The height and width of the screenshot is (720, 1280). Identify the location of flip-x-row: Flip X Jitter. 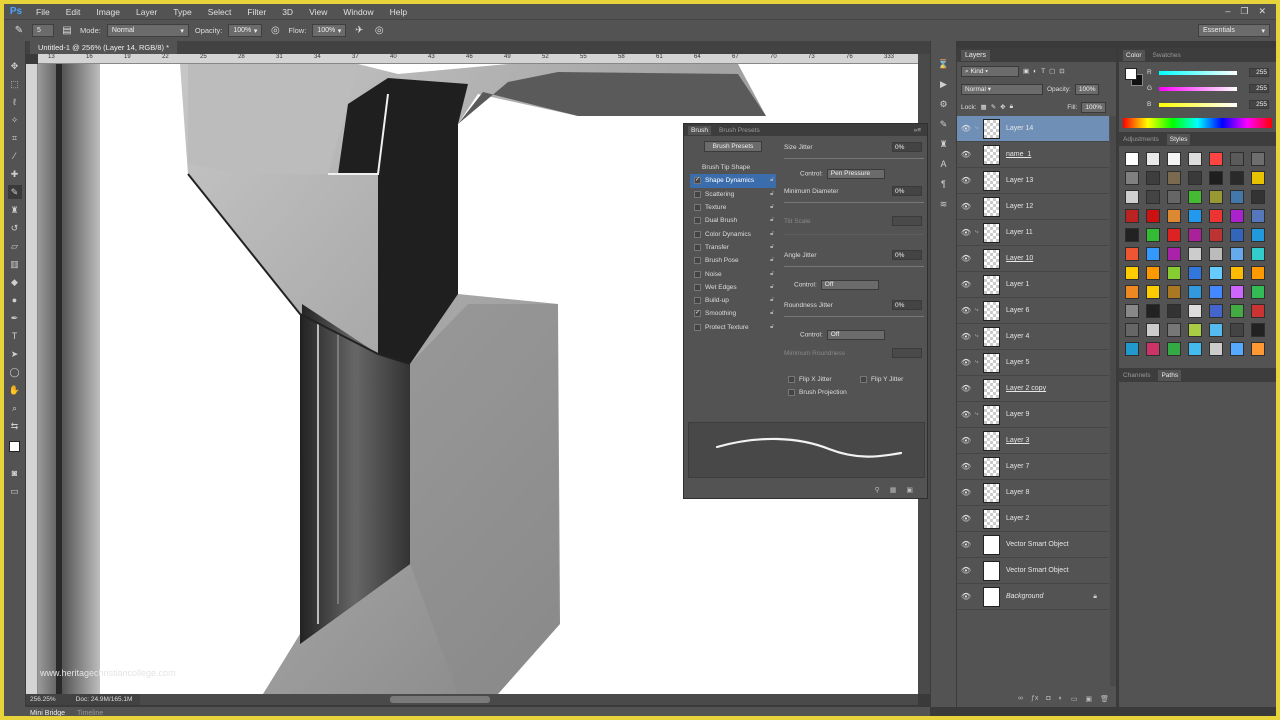
(808, 379).